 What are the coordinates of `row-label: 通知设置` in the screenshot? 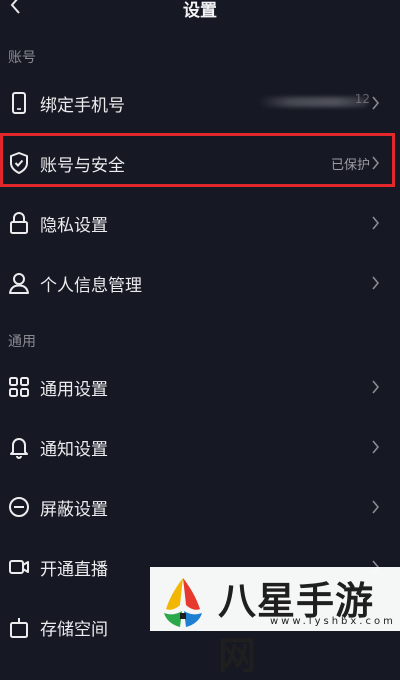 It's located at (74, 450).